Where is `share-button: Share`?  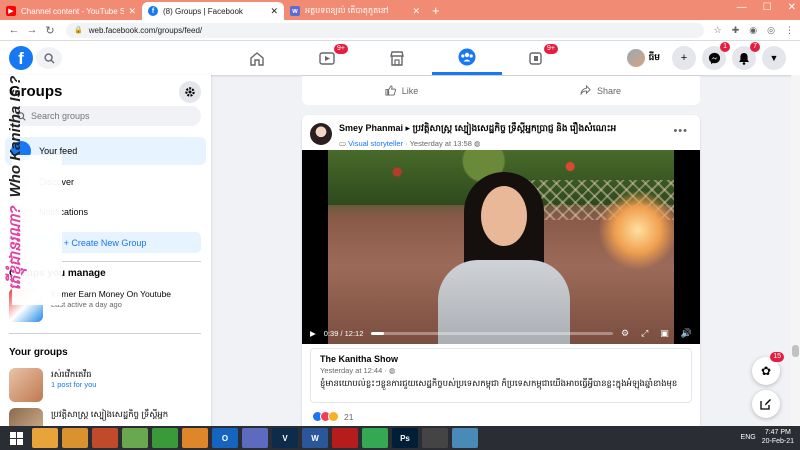
share-button: Share is located at coordinates (600, 90).